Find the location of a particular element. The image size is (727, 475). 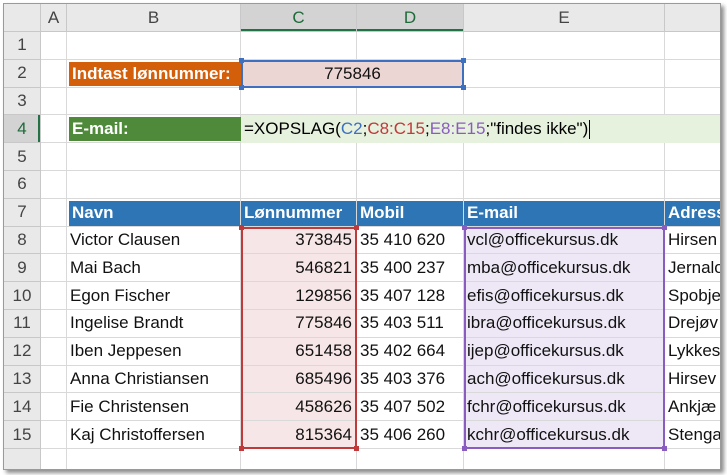

cell-adresse: Spobje is located at coordinates (692, 295).